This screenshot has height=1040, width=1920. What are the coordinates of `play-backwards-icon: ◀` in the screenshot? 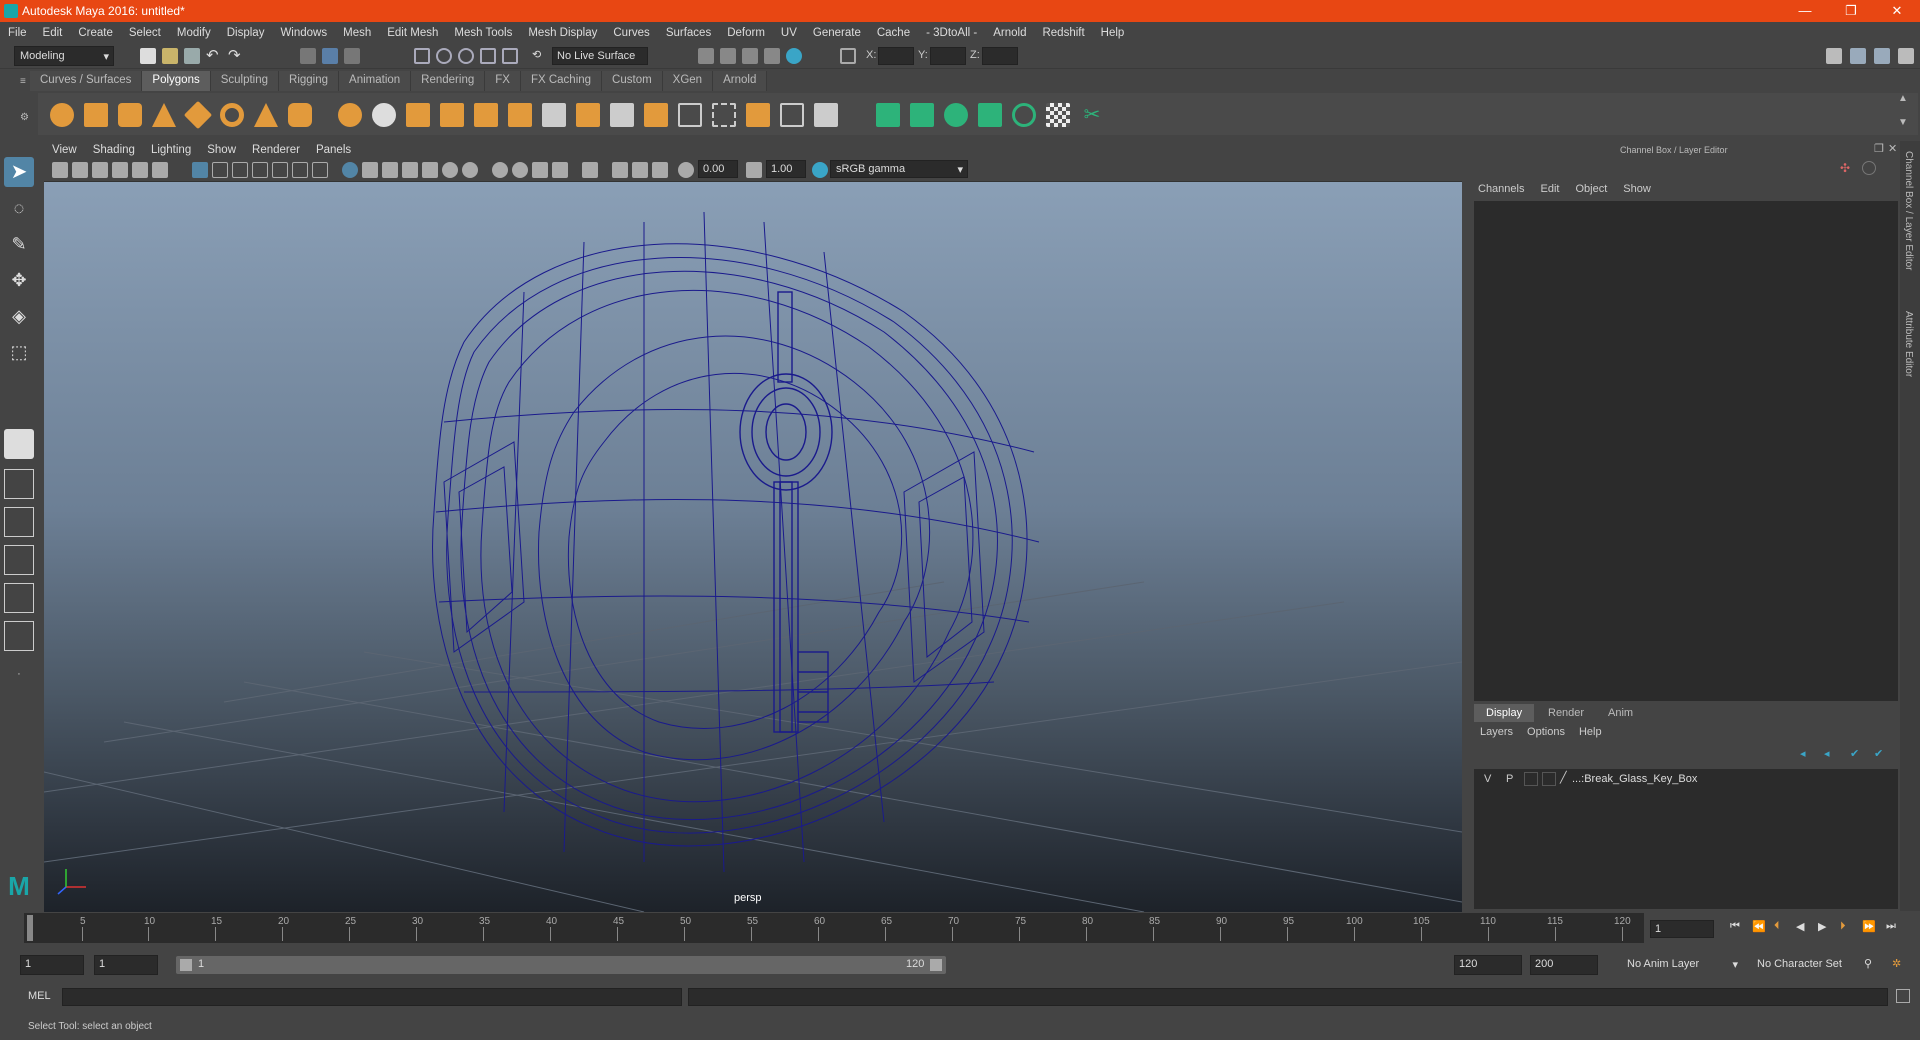 It's located at (1800, 926).